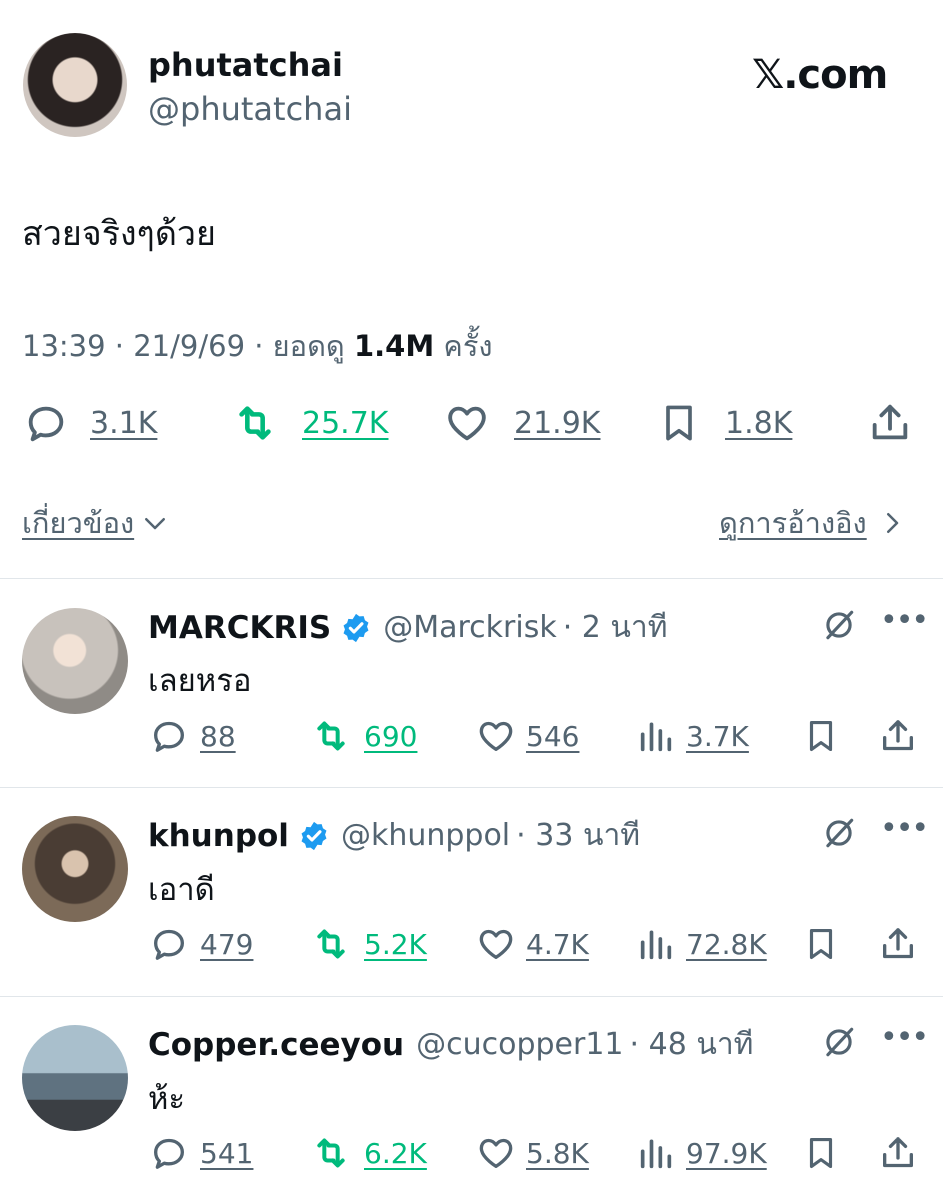 Image resolution: width=943 pixels, height=1200 pixels. Describe the element at coordinates (245, 65) in the screenshot. I see `author-display-name: phutatchai` at that location.